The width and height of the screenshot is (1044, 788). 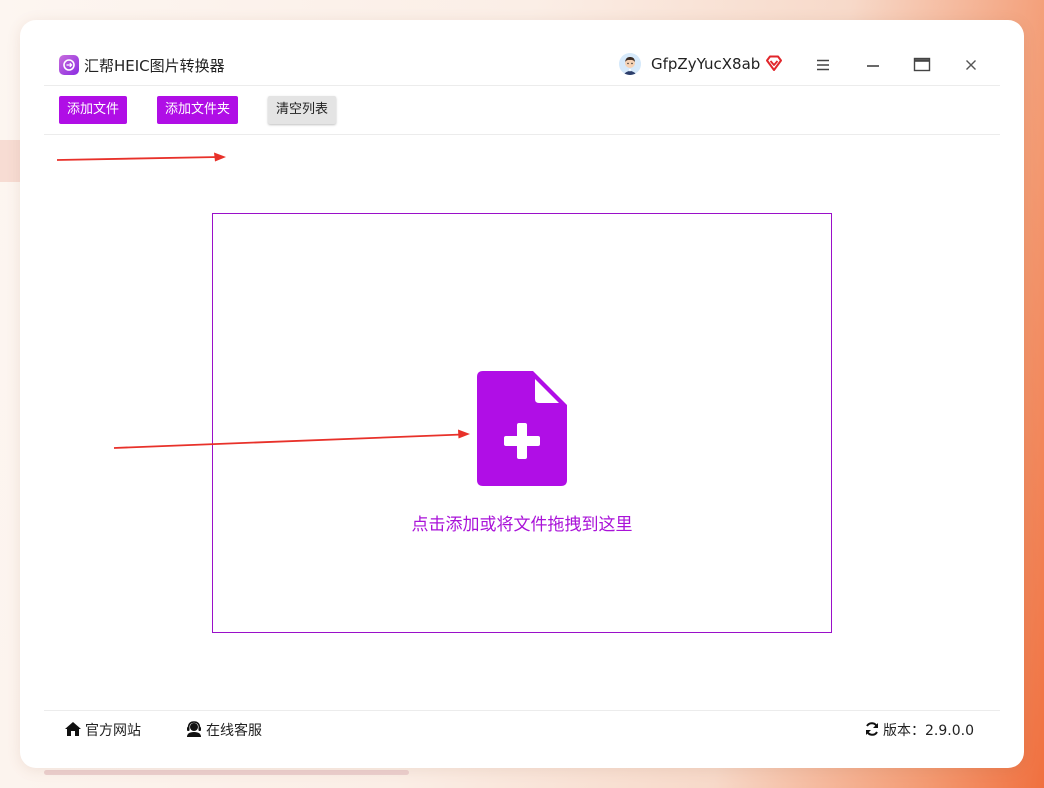 I want to click on refresh-icon, so click(x=872, y=729).